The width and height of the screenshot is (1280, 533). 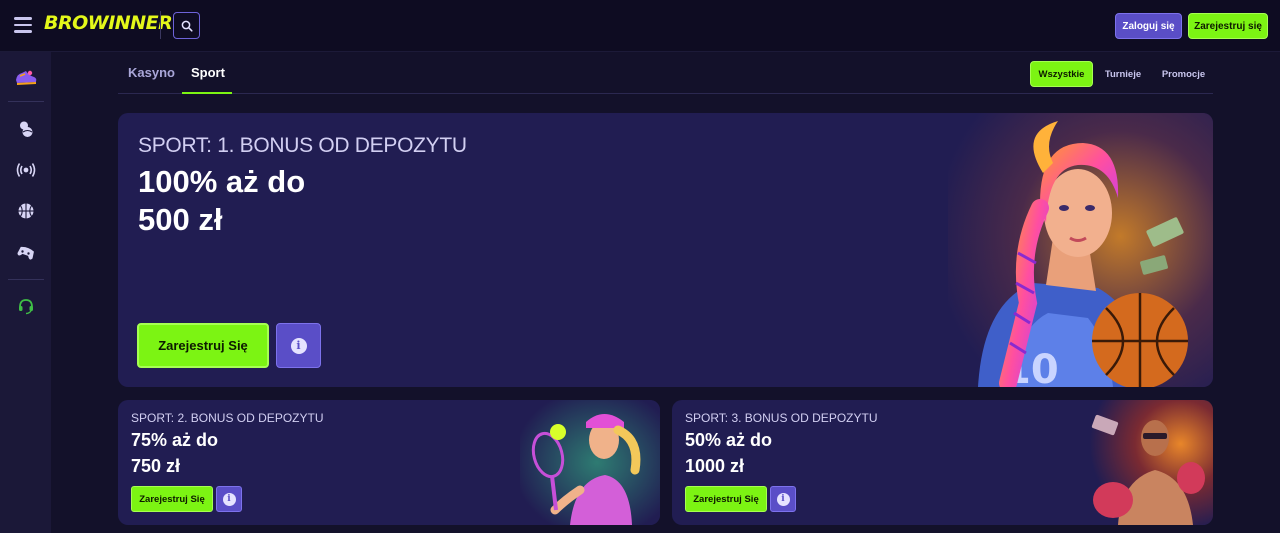 What do you see at coordinates (1123, 74) in the screenshot?
I see `filter-tournaments-button: Turnieje` at bounding box center [1123, 74].